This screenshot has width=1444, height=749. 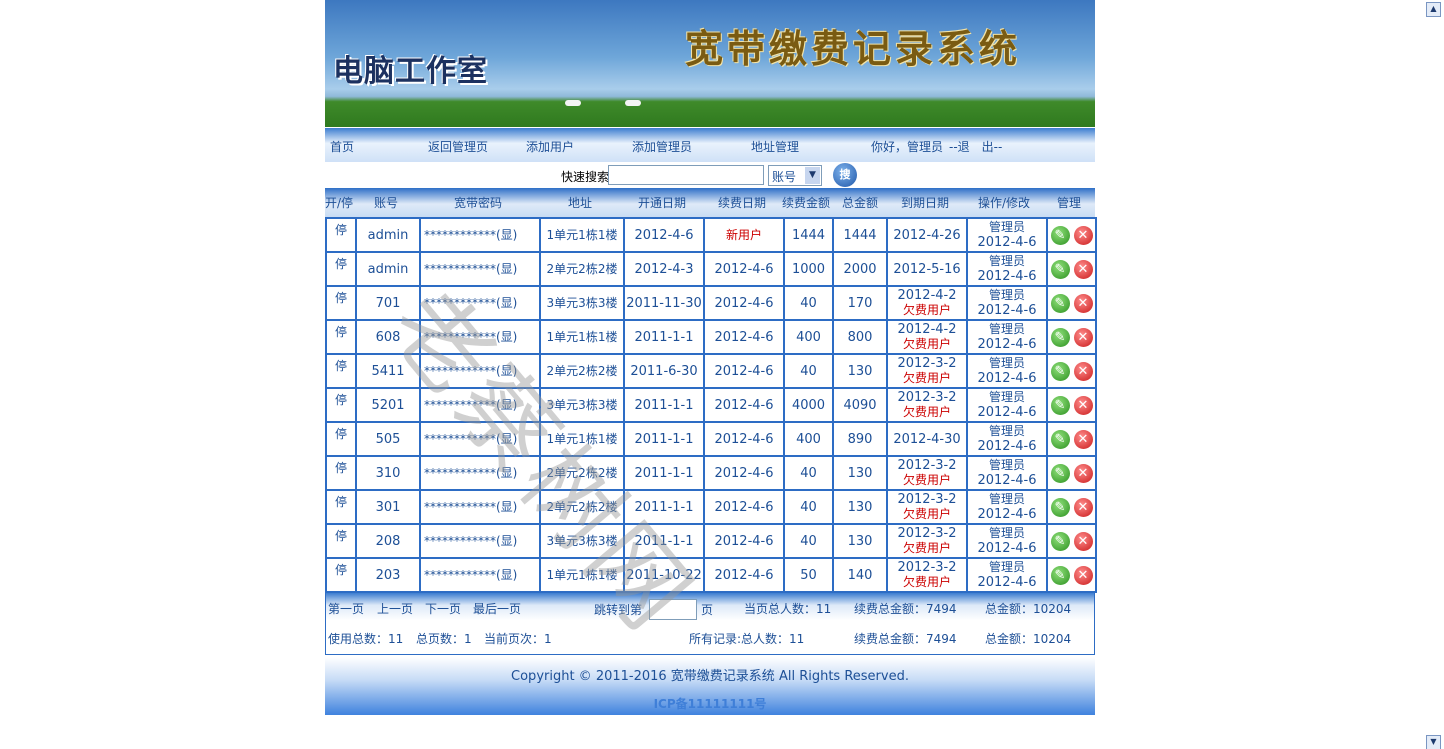 I want to click on pager-last: 最后一页, so click(x=497, y=608).